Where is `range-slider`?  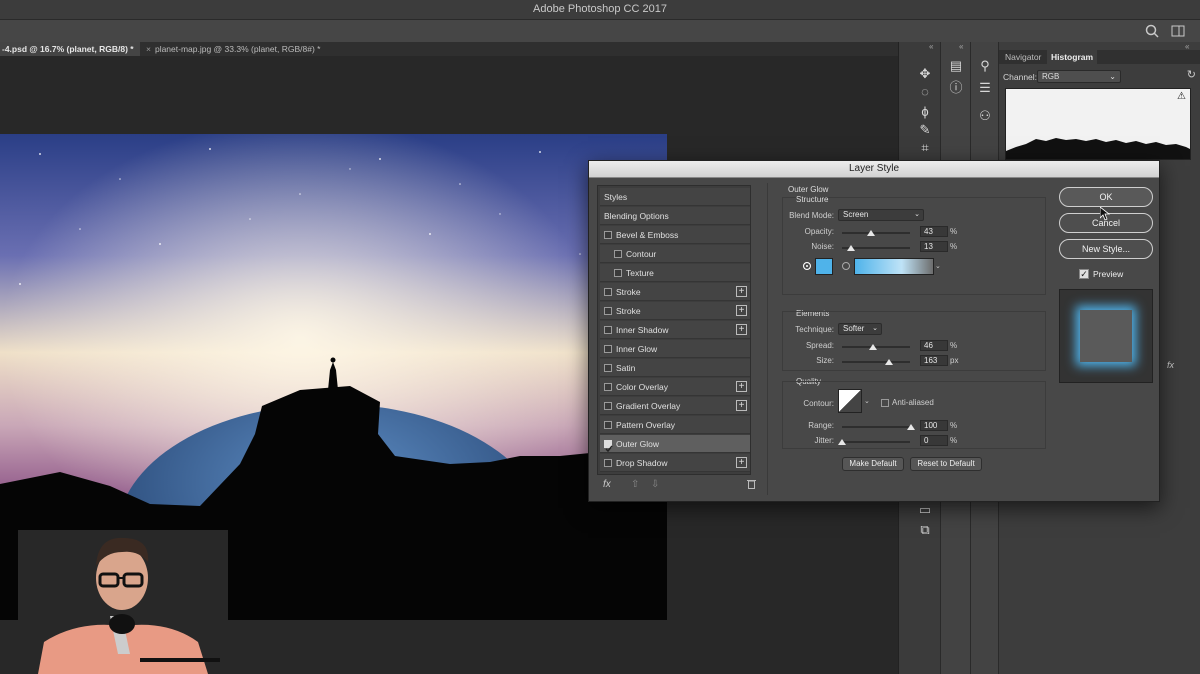
range-slider is located at coordinates (876, 427).